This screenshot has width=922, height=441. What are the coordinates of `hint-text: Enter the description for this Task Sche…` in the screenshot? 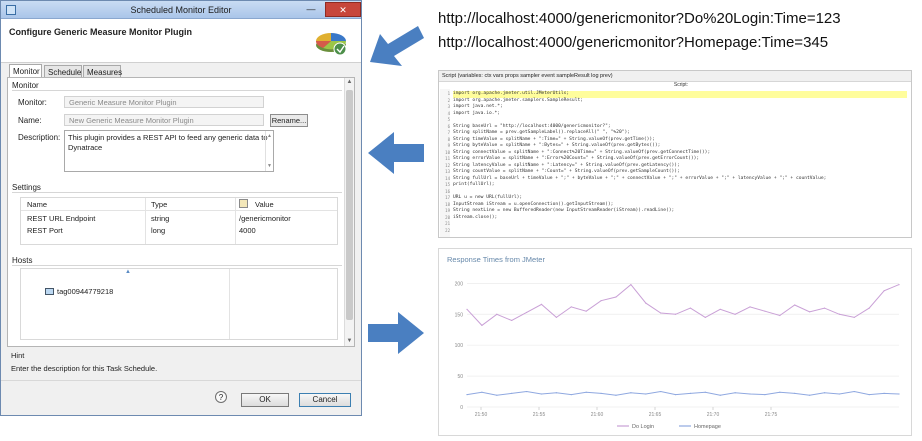 It's located at (84, 368).